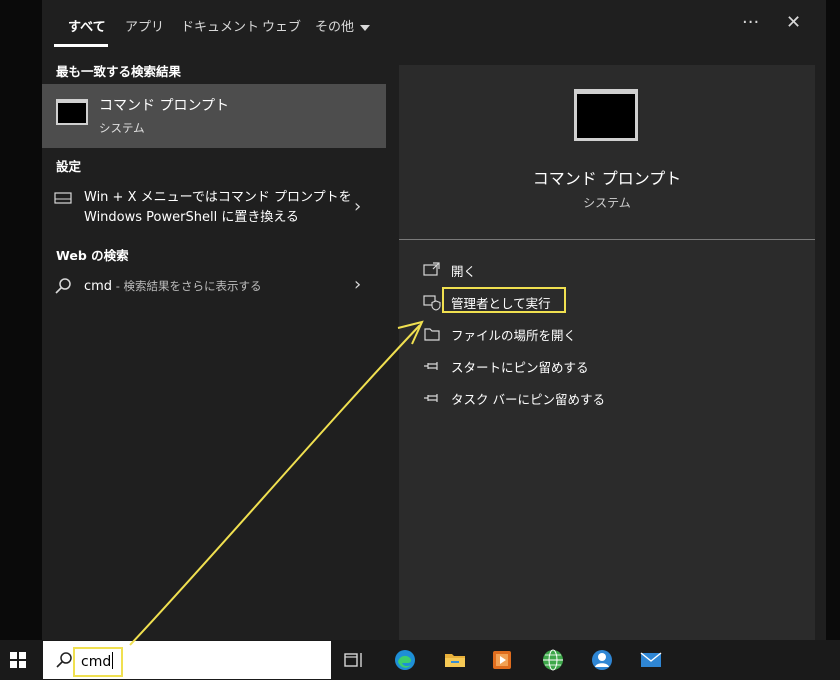 This screenshot has height=680, width=840. I want to click on preview-title: コマンド プロンプト, so click(607, 178).